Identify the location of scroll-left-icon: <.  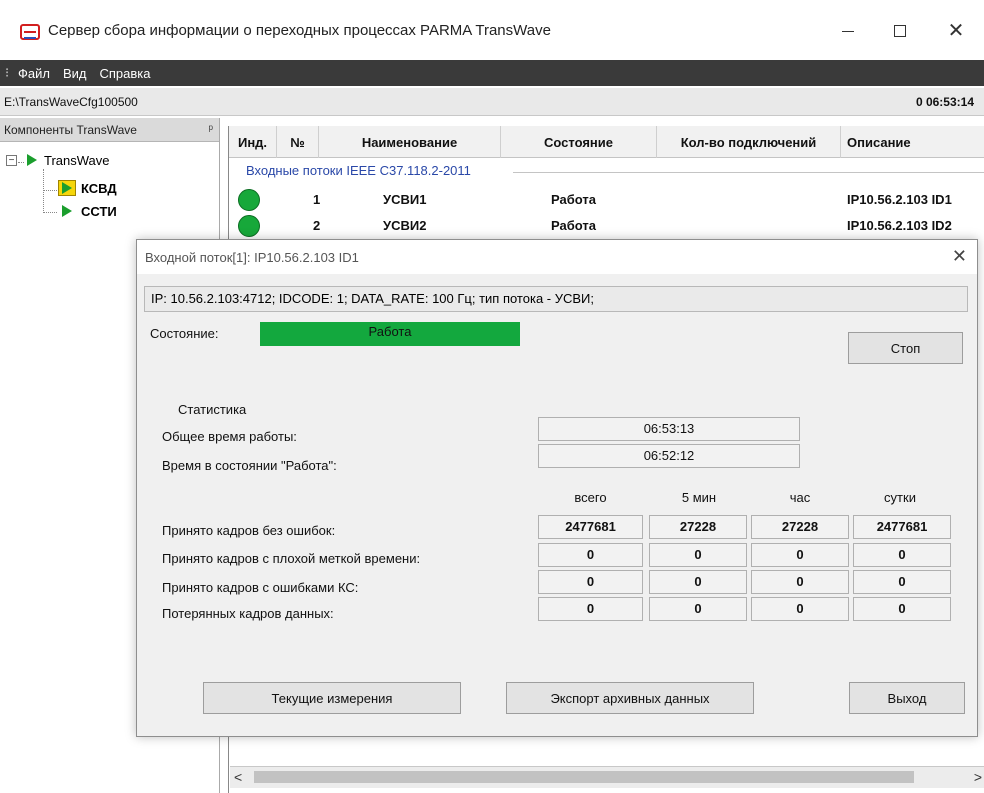
(238, 777).